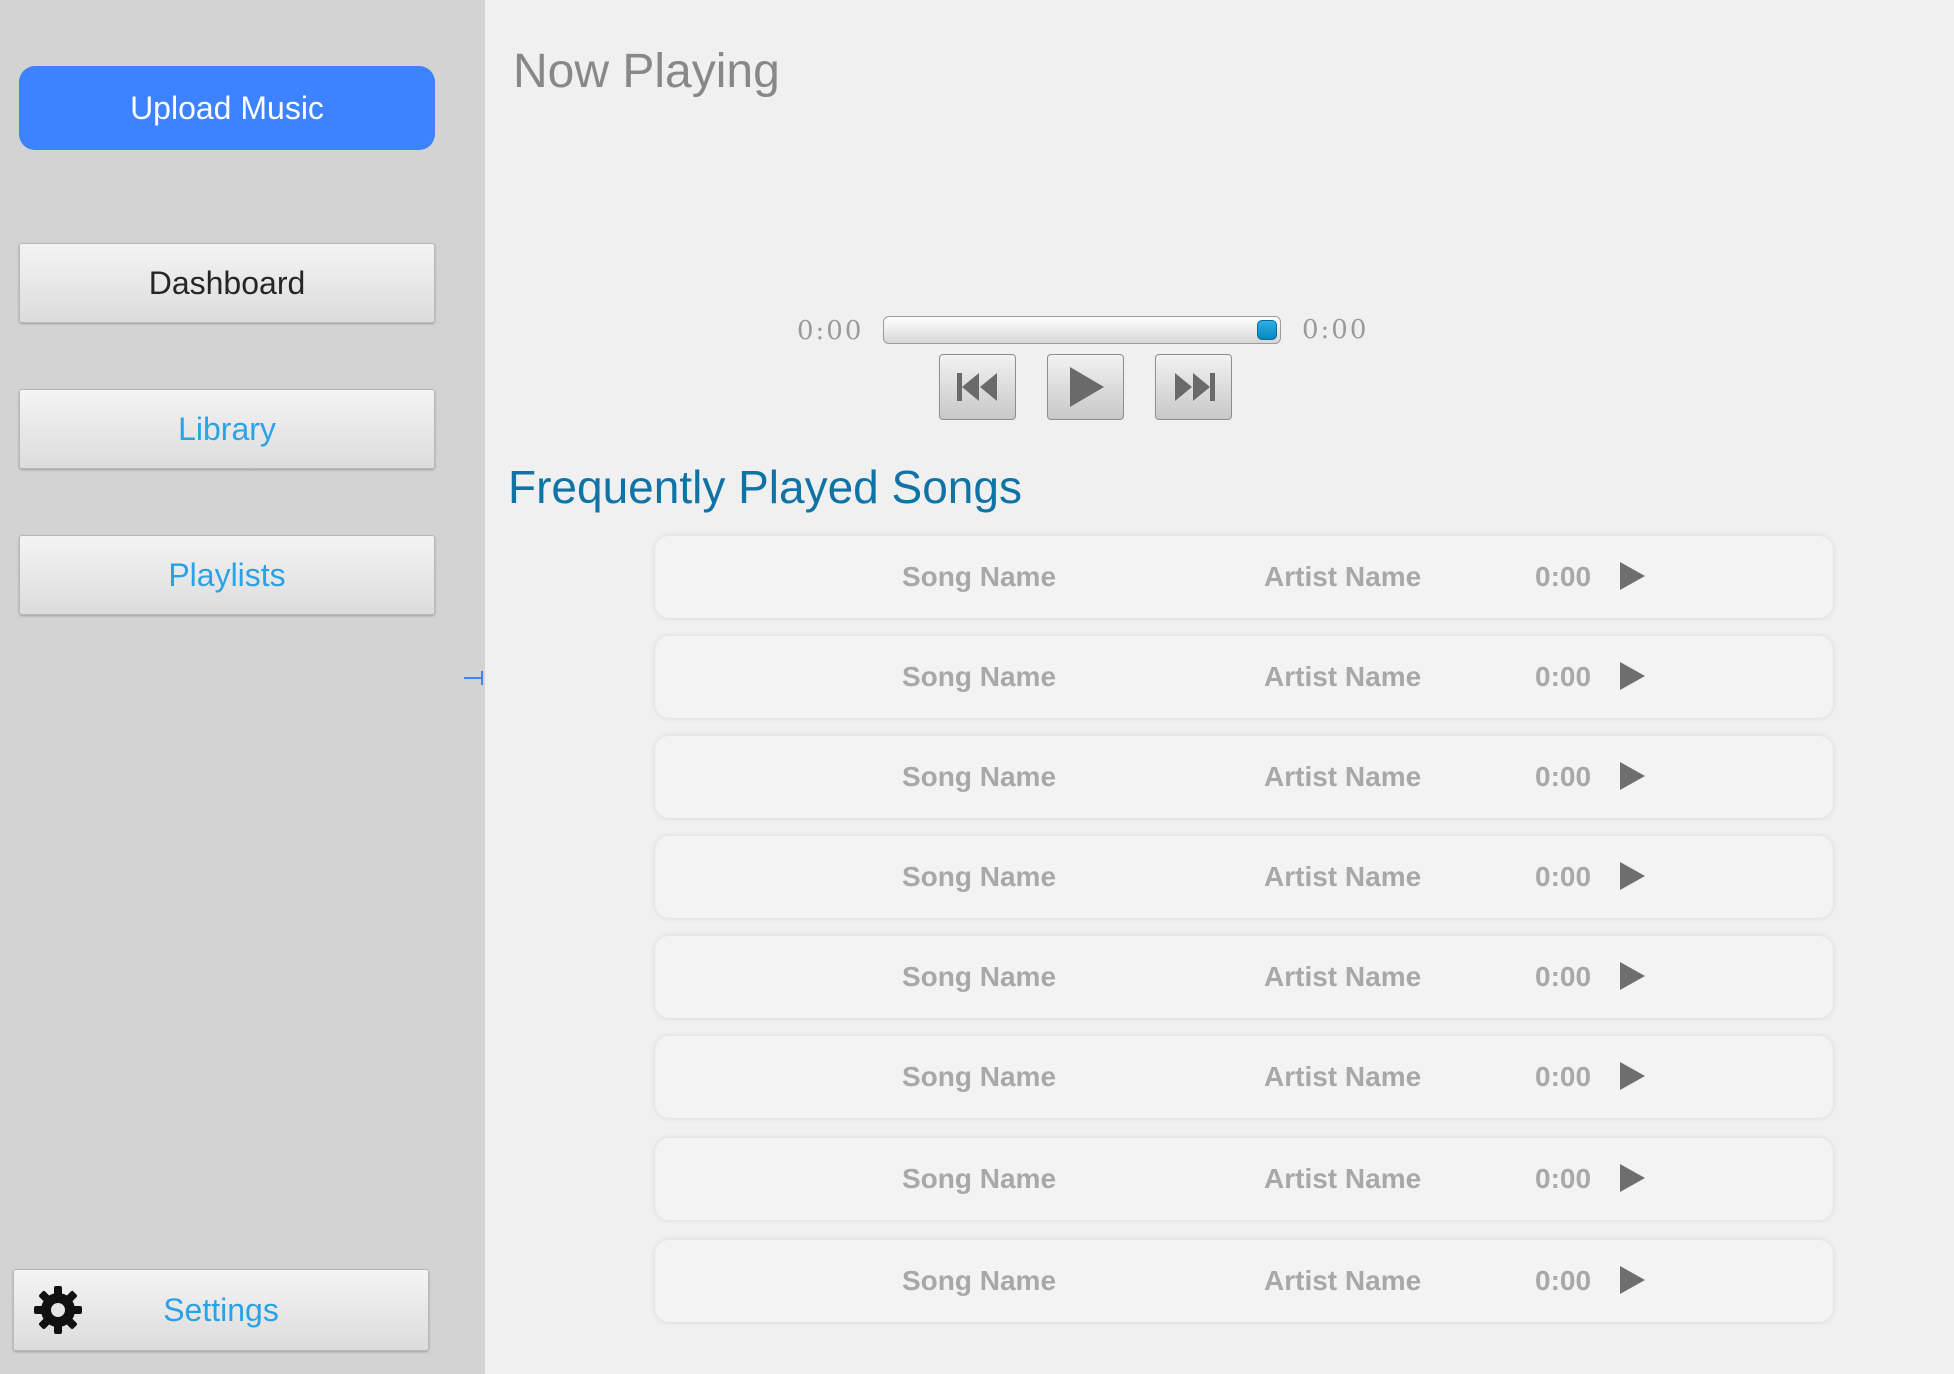 This screenshot has width=1954, height=1374. What do you see at coordinates (1082, 330) in the screenshot?
I see `progress-slider` at bounding box center [1082, 330].